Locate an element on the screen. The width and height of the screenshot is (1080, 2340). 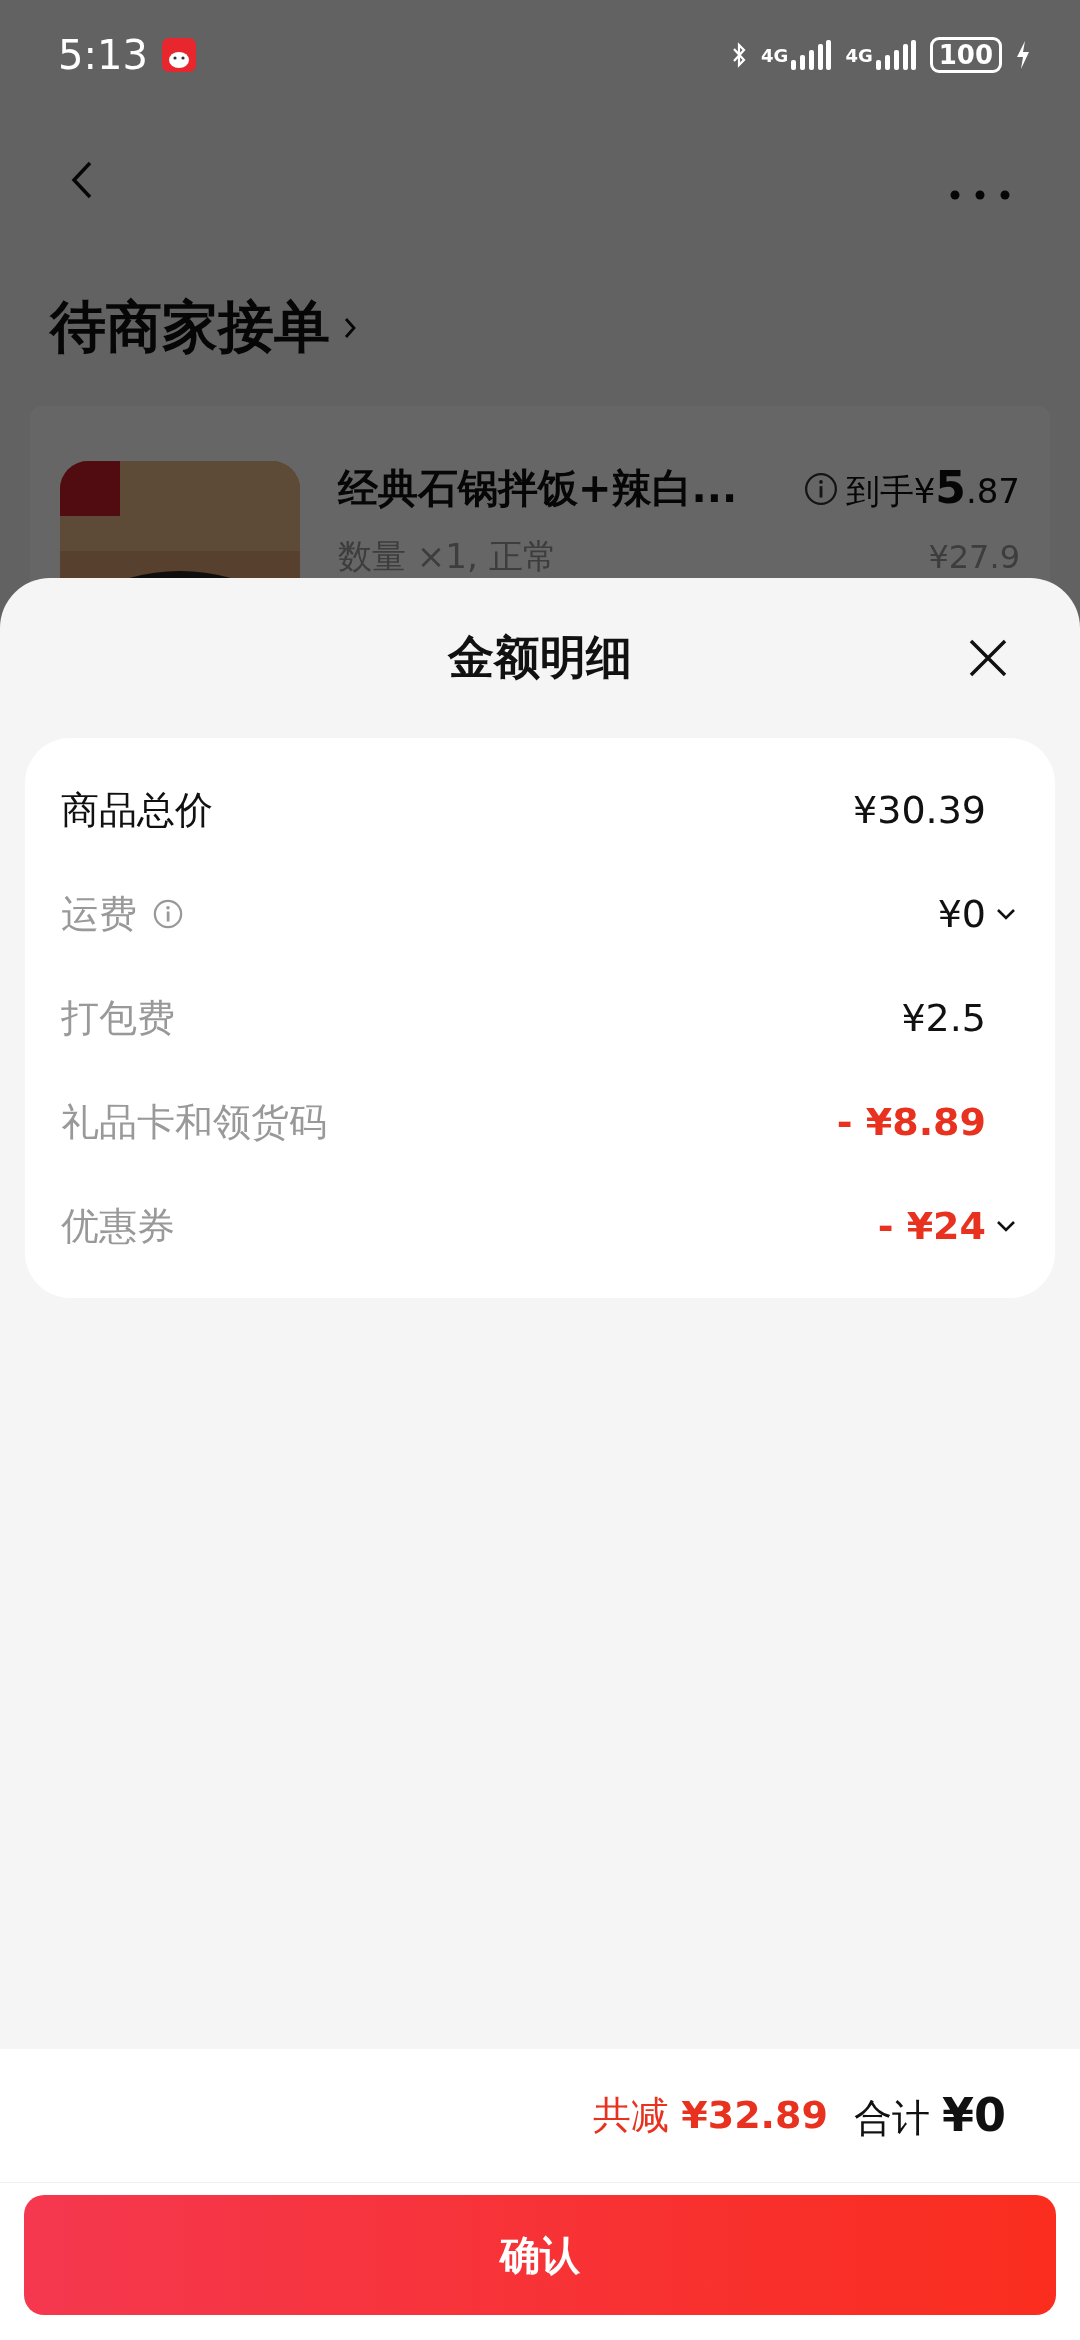
charging-icon is located at coordinates (1023, 55).